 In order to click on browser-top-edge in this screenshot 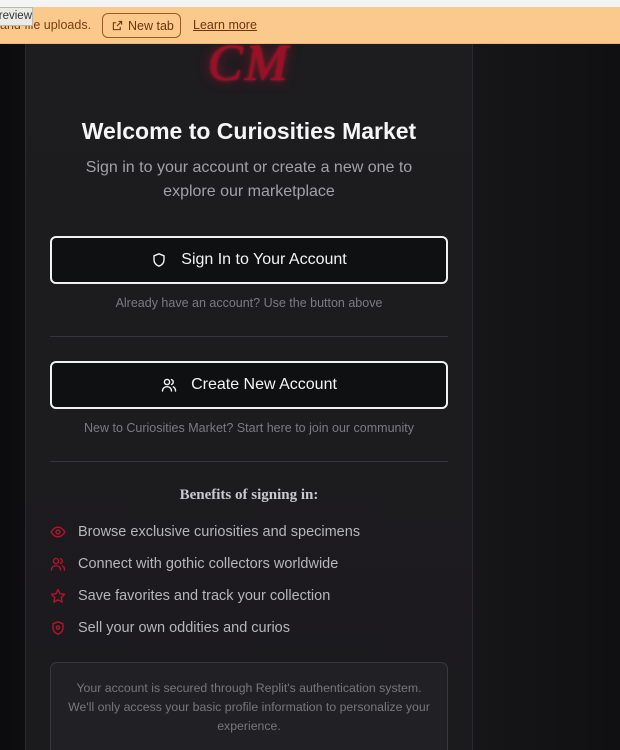, I will do `click(310, 3)`.